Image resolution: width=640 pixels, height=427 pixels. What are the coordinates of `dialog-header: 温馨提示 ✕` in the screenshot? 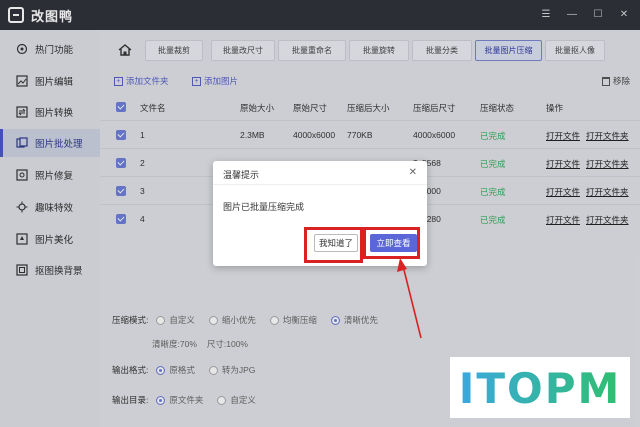 It's located at (320, 173).